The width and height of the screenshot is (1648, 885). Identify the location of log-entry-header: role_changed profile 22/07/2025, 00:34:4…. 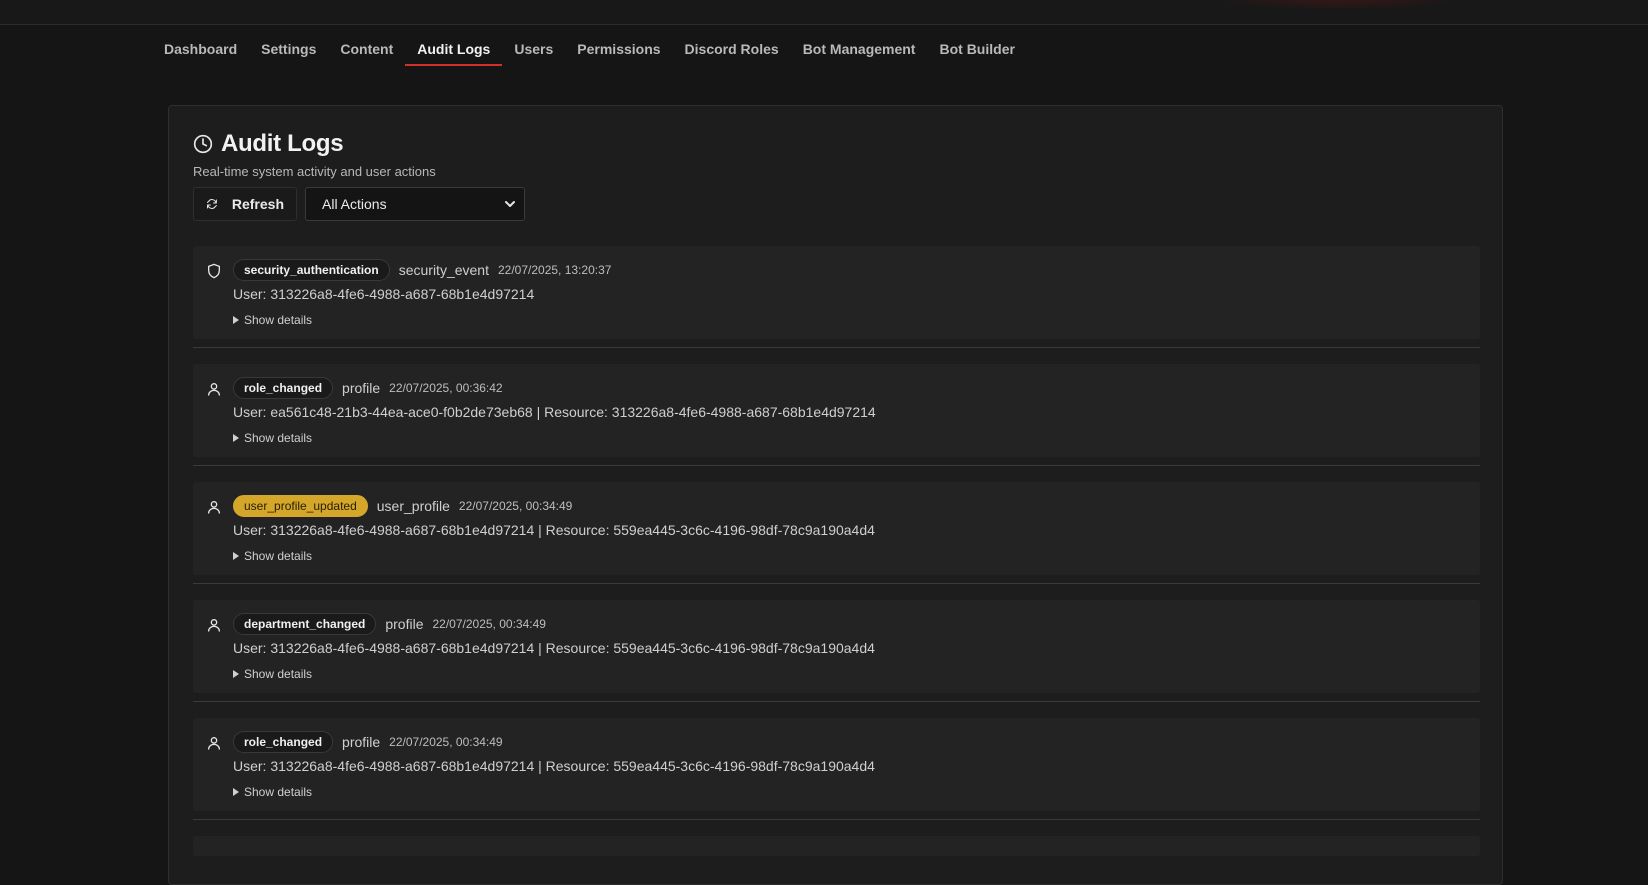
(368, 742).